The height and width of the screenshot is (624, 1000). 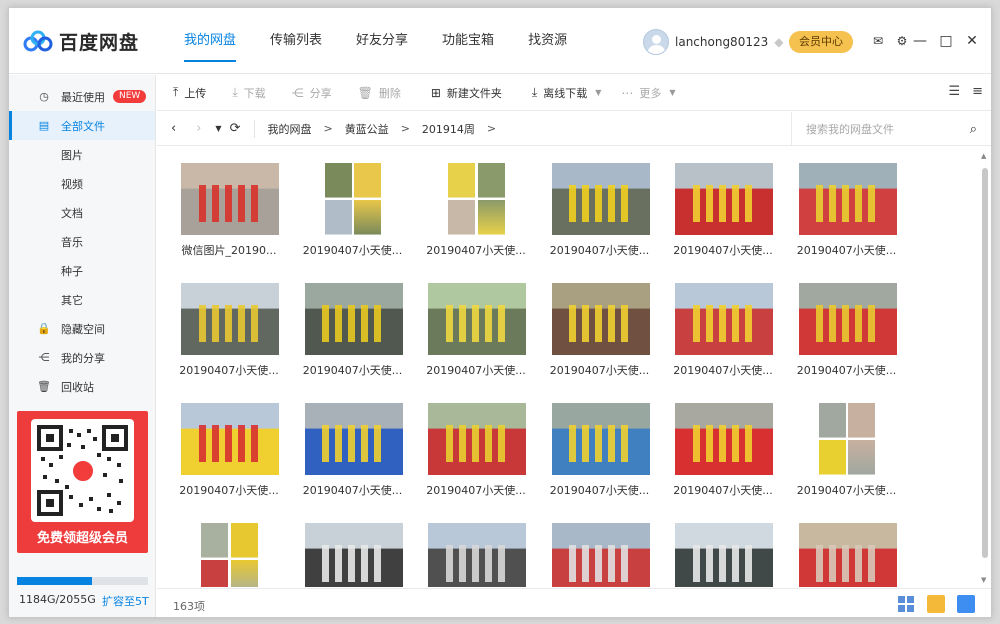 What do you see at coordinates (389, 93) in the screenshot?
I see `delete-label: 删除` at bounding box center [389, 93].